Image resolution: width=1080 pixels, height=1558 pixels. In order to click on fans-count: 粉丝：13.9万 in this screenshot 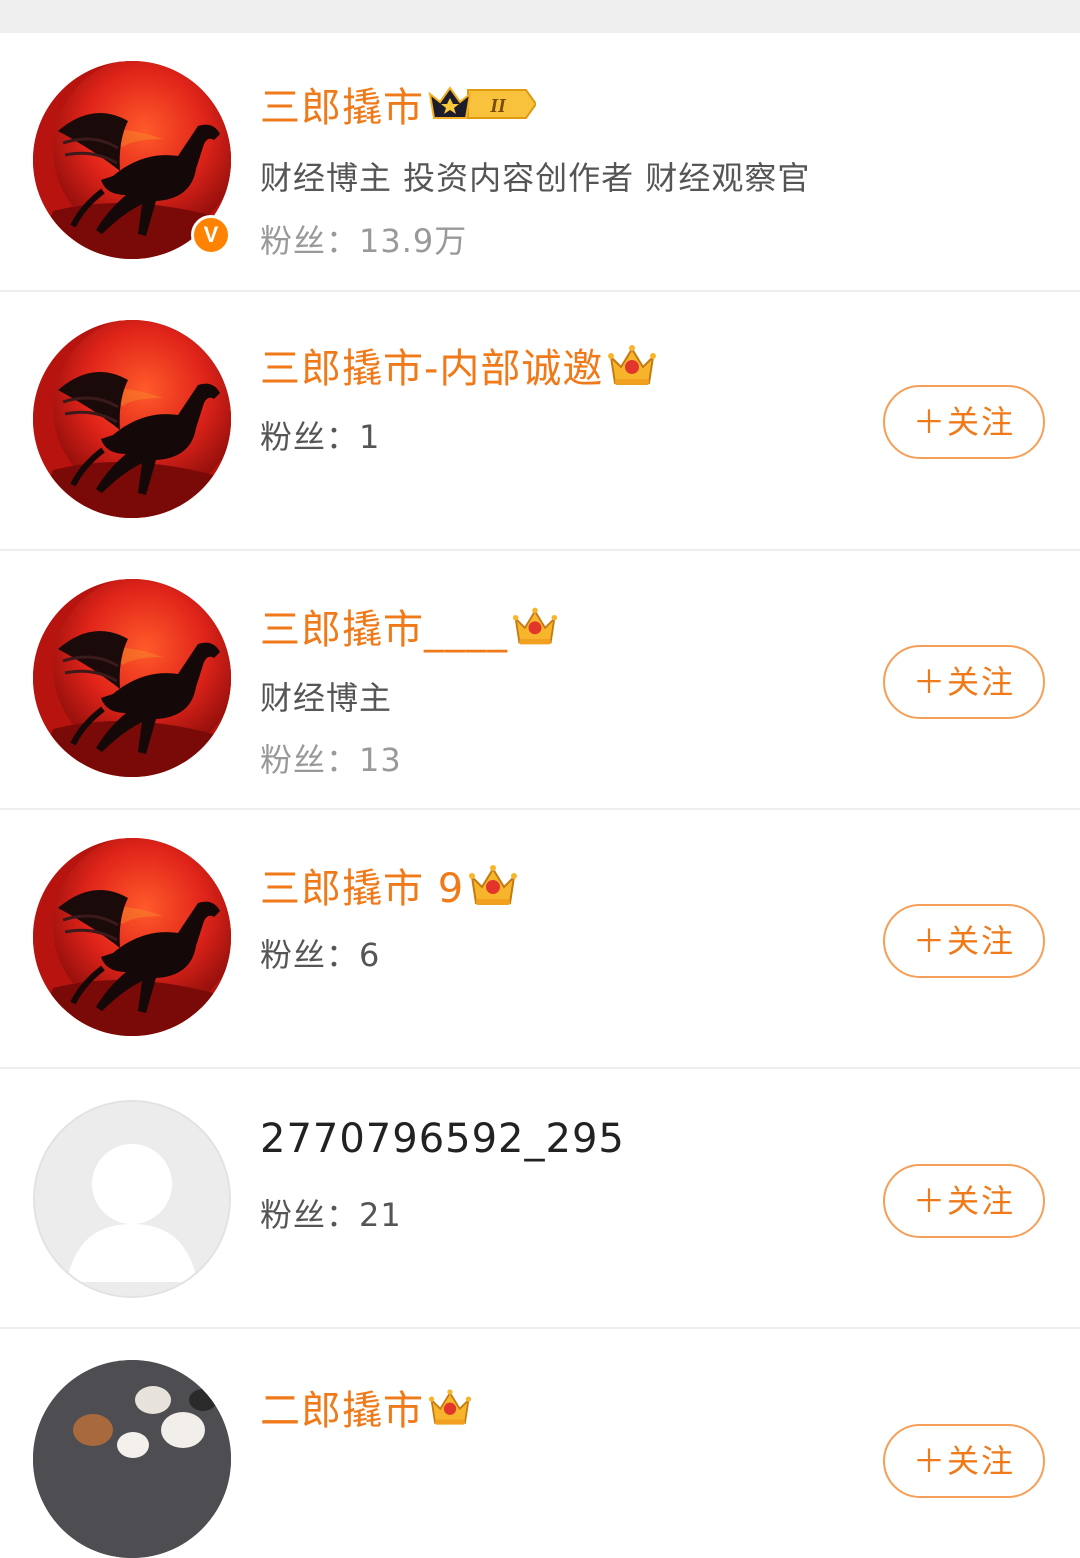, I will do `click(363, 239)`.